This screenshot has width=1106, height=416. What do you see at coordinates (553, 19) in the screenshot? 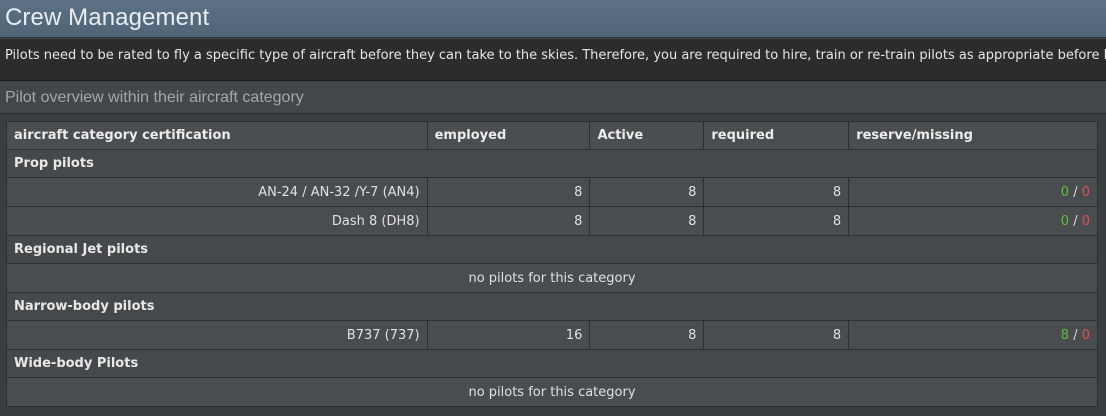
I see `title-bar: Crew Management` at bounding box center [553, 19].